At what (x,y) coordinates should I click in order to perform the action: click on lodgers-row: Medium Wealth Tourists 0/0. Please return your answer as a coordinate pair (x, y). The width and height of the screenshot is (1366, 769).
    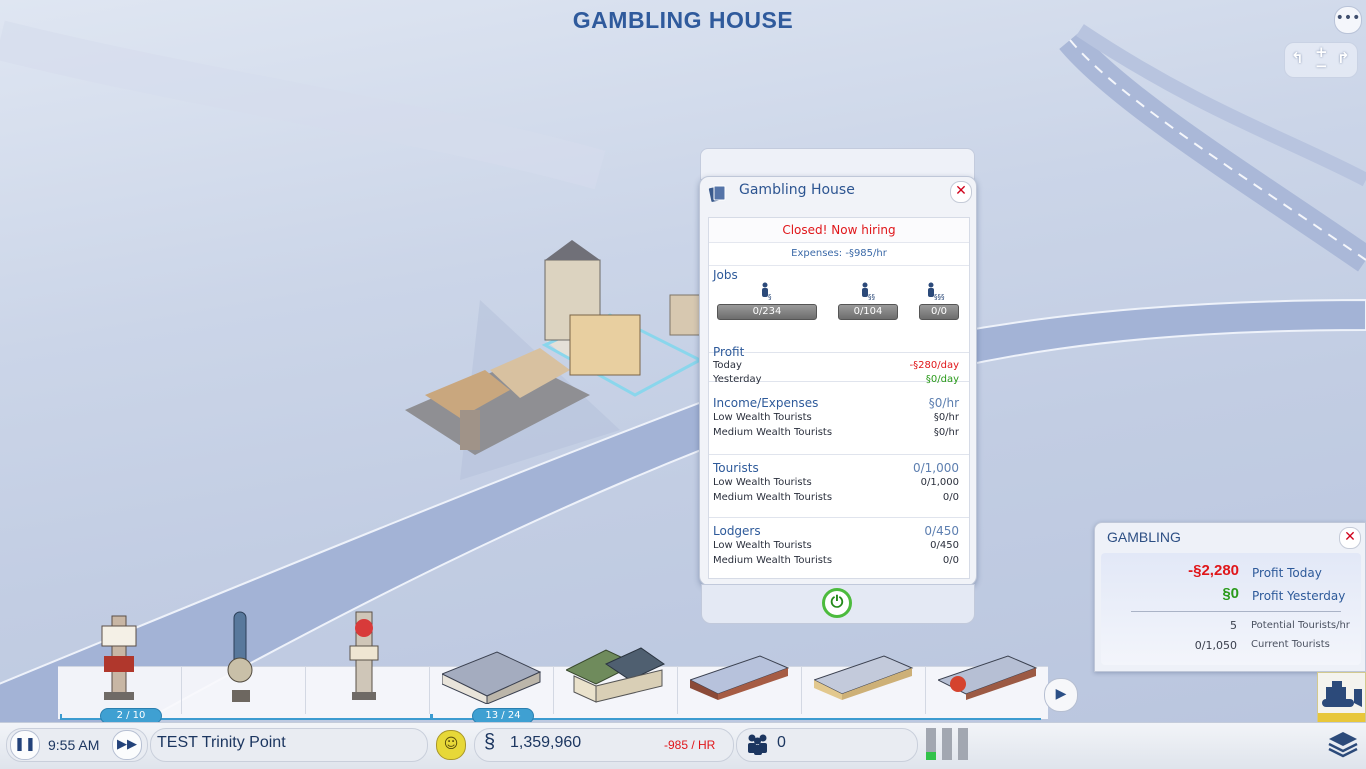
    Looking at the image, I should click on (839, 560).